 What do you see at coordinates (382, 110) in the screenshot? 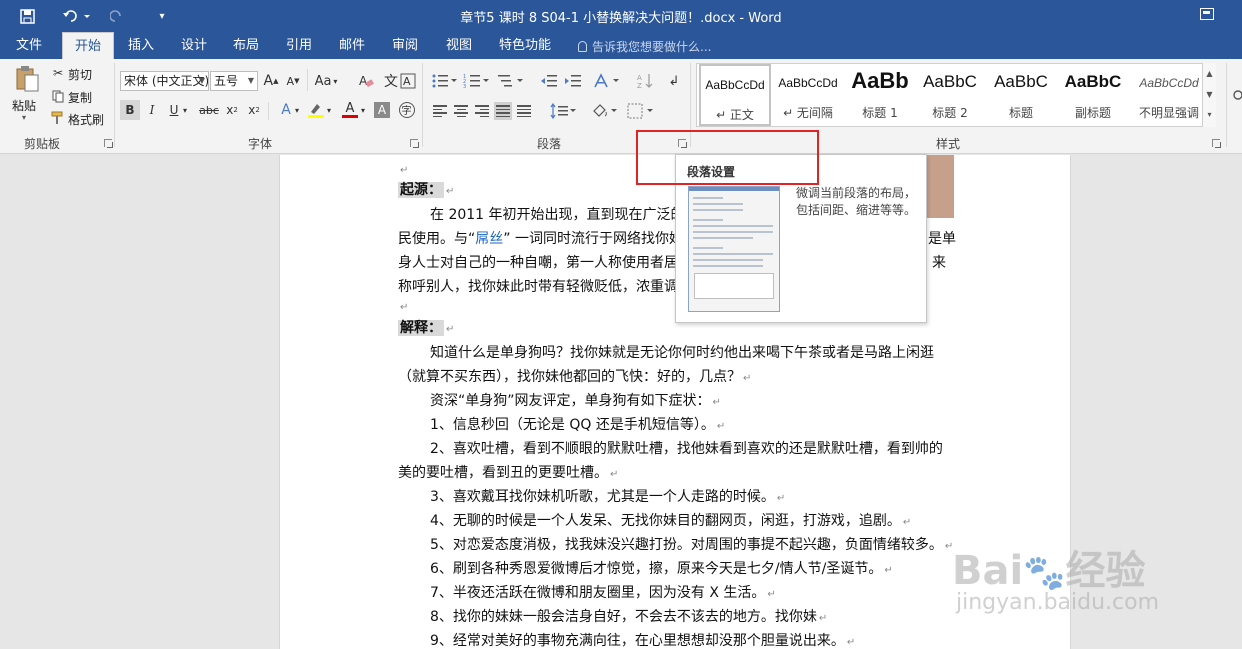
I see `character-shading-icon: A` at bounding box center [382, 110].